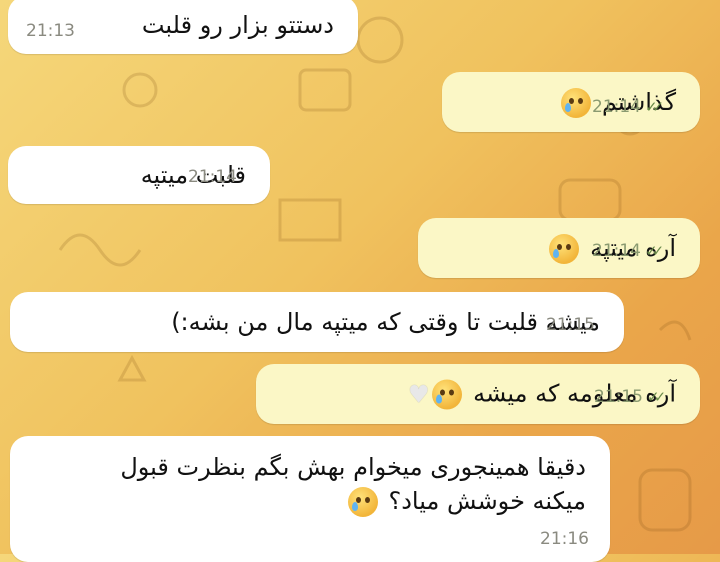  Describe the element at coordinates (50, 31) in the screenshot. I see `message-time: 21:13` at that location.